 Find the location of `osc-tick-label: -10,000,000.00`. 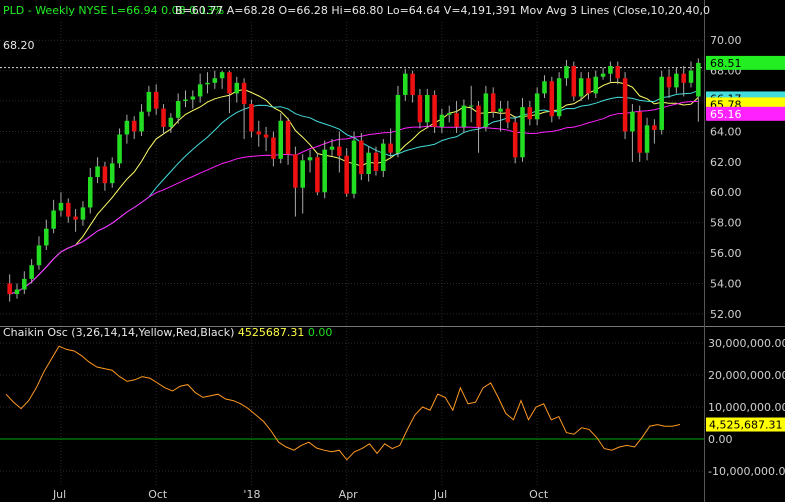

osc-tick-label: -10,000,000.00 is located at coordinates (746, 471).